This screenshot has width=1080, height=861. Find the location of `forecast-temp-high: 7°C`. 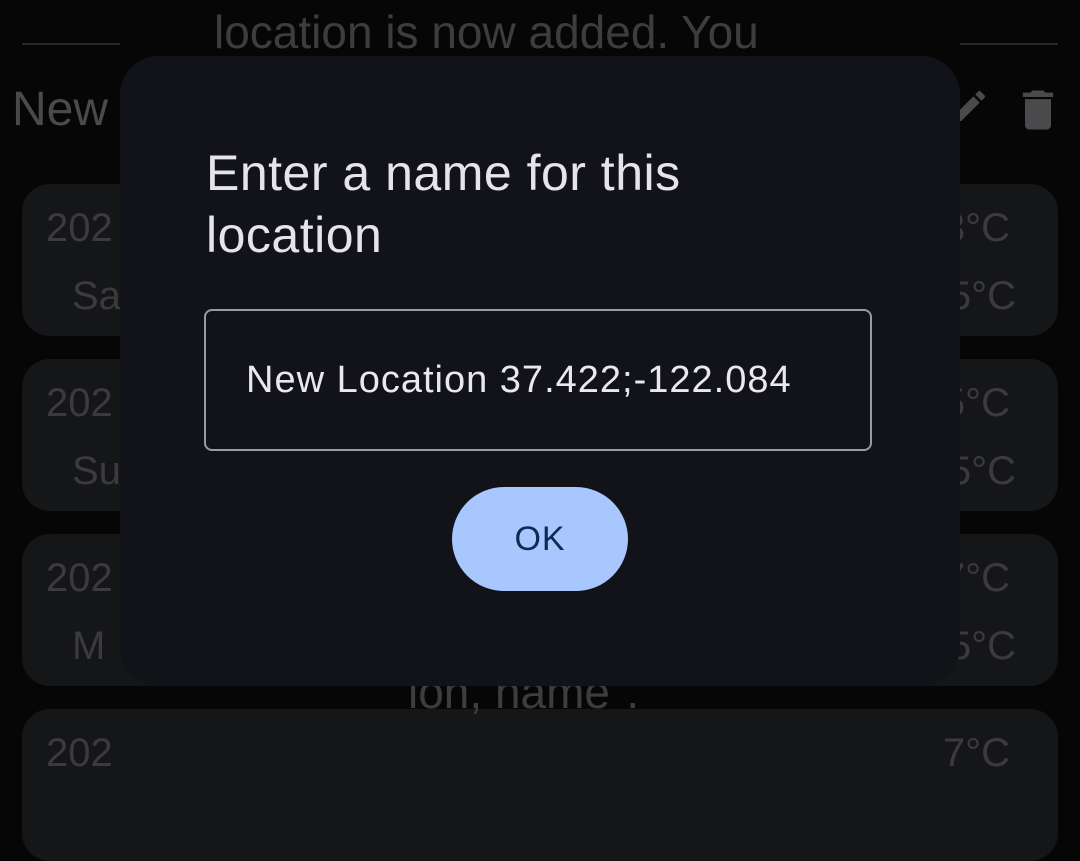

forecast-temp-high: 7°C is located at coordinates (976, 753).